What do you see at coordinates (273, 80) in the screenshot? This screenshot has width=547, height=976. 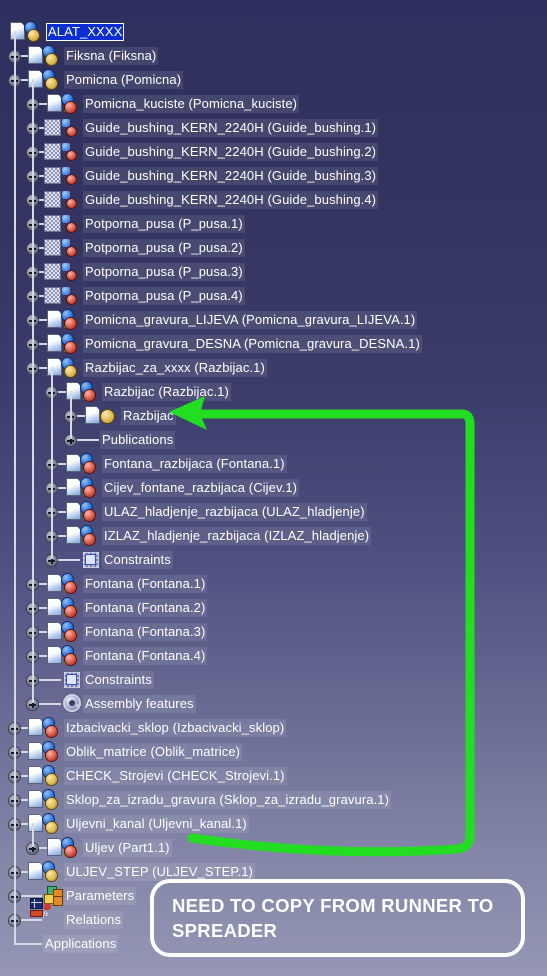 I see `tree-row: Pomicna (Pomicna)` at bounding box center [273, 80].